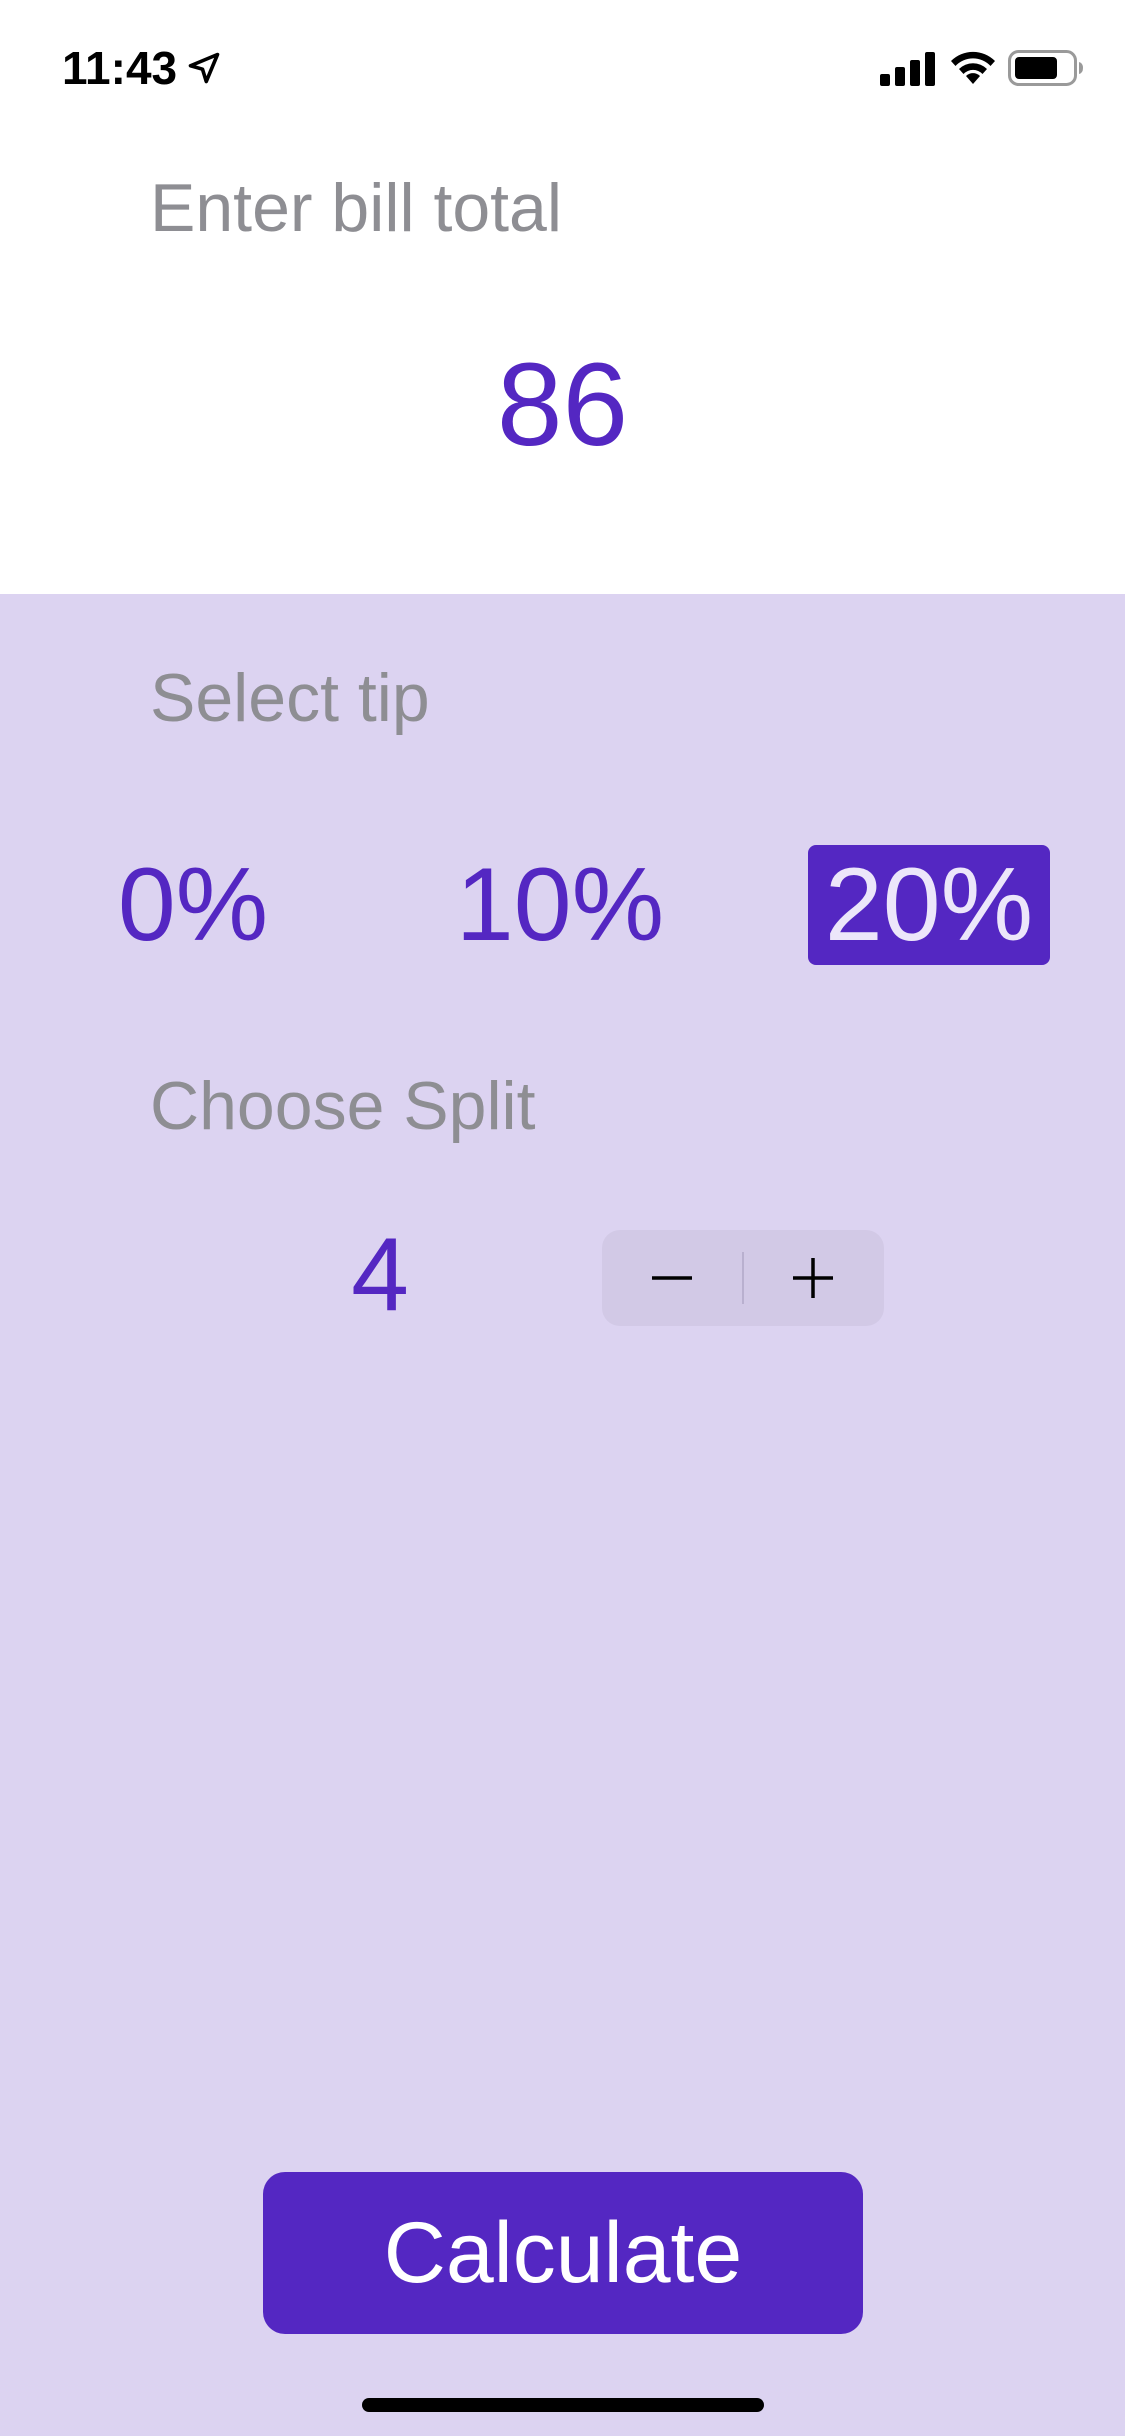  I want to click on plus-icon, so click(813, 1278).